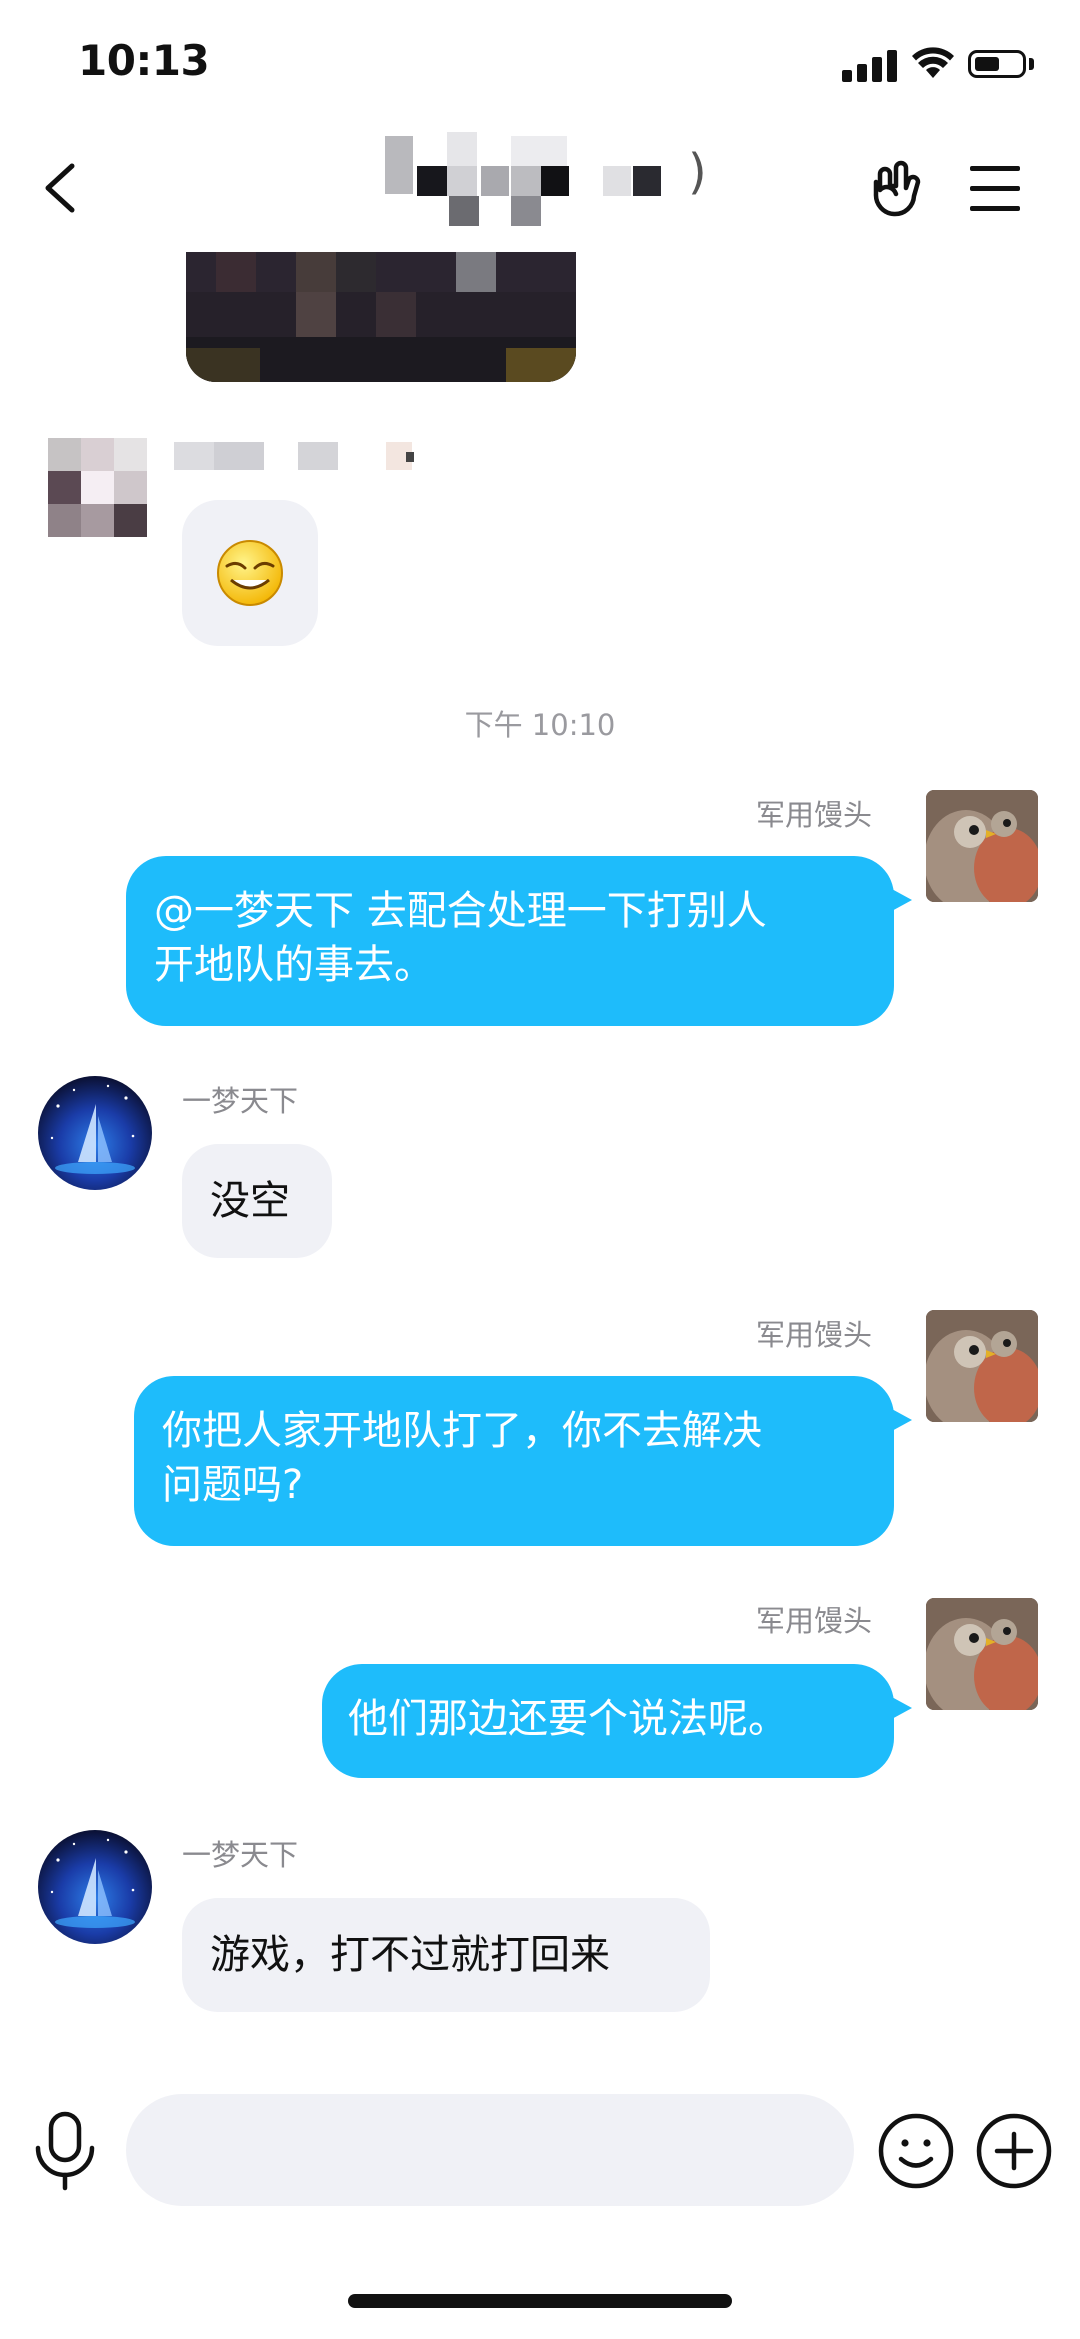 This screenshot has width=1080, height=2339. What do you see at coordinates (490, 2150) in the screenshot?
I see `message-input` at bounding box center [490, 2150].